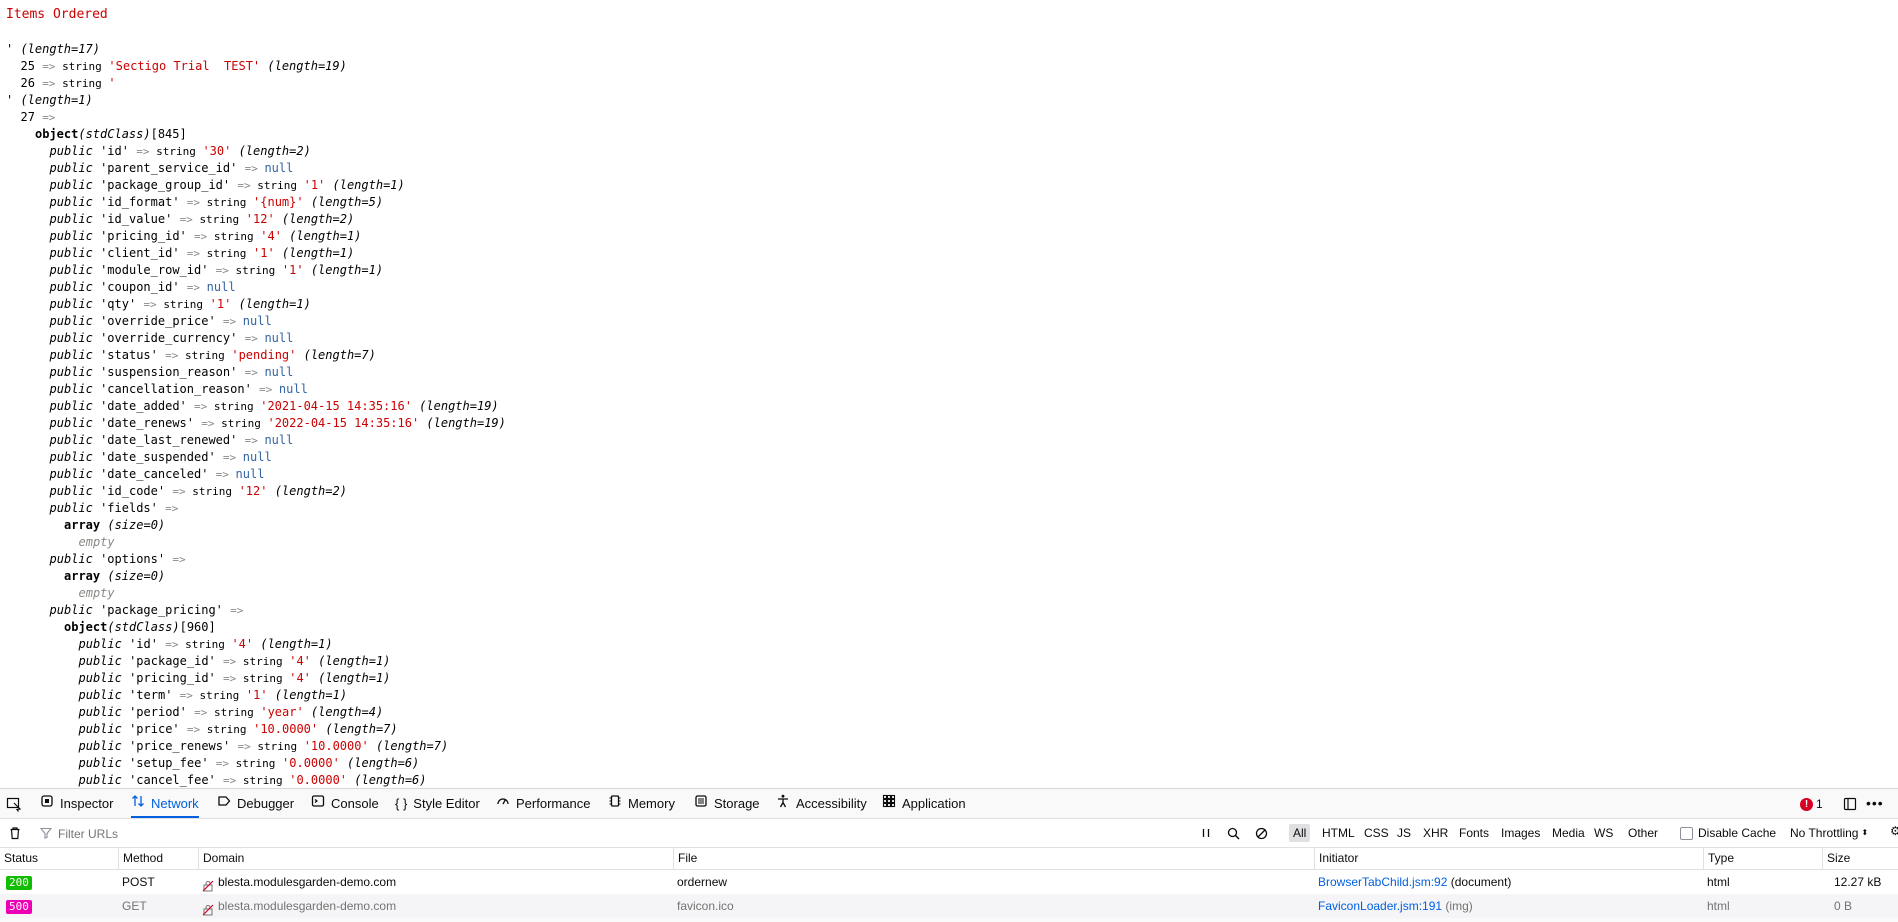 The image size is (1898, 922). What do you see at coordinates (1850, 804) in the screenshot?
I see `dock-side-icon` at bounding box center [1850, 804].